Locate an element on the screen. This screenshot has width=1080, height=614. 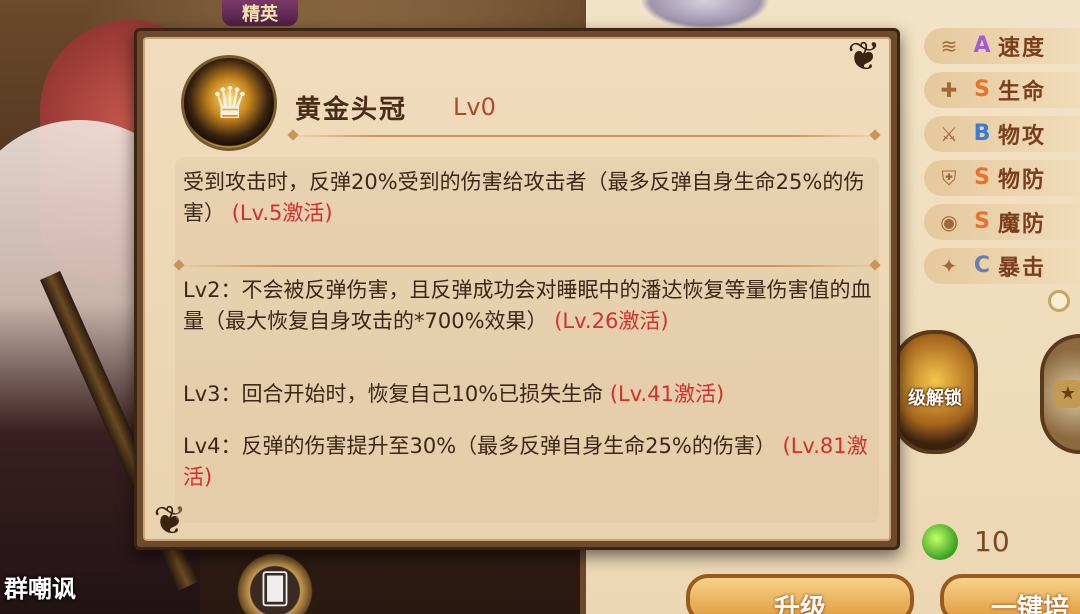
stat-row-health: ✚ S 生命 is located at coordinates (1002, 90).